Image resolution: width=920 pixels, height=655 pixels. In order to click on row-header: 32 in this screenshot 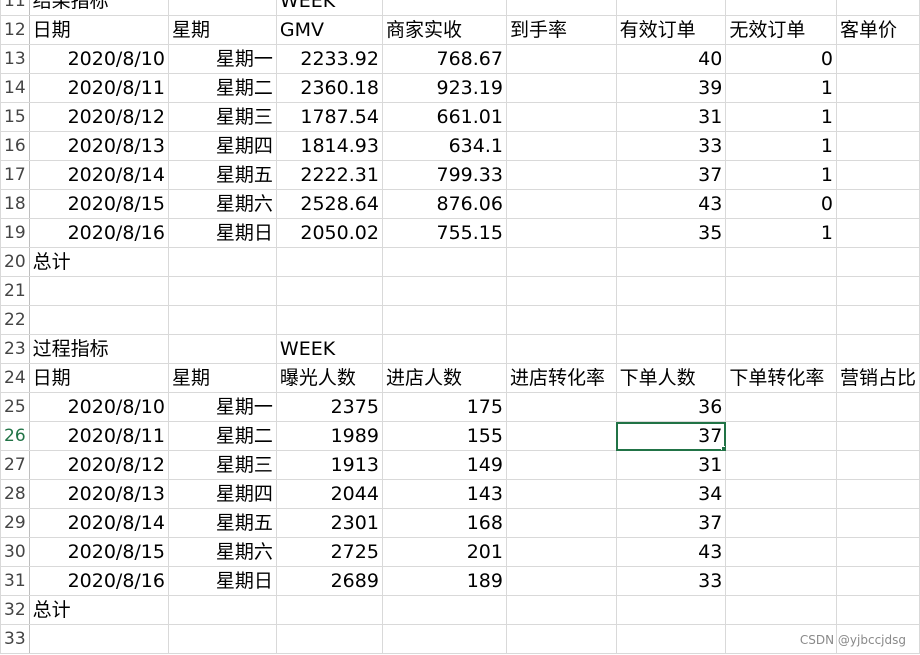, I will do `click(15, 610)`.